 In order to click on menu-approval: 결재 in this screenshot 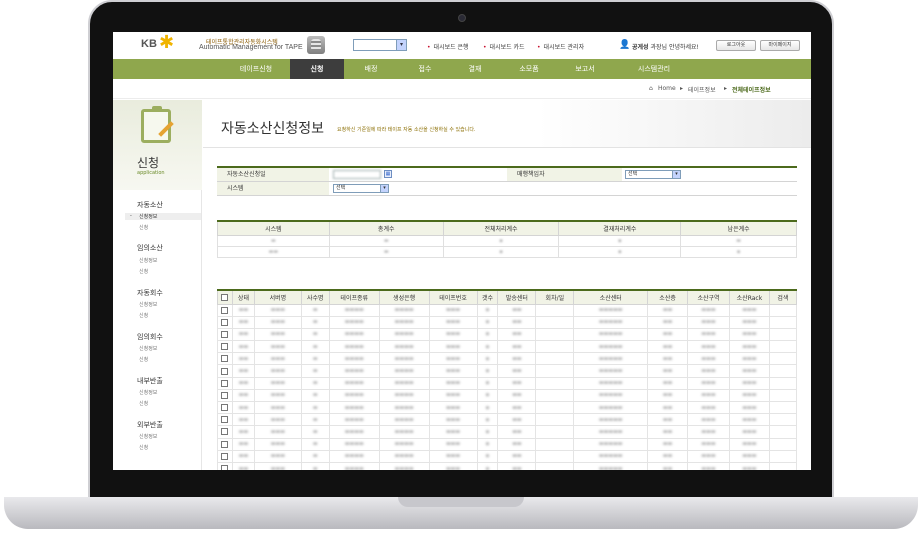, I will do `click(475, 69)`.